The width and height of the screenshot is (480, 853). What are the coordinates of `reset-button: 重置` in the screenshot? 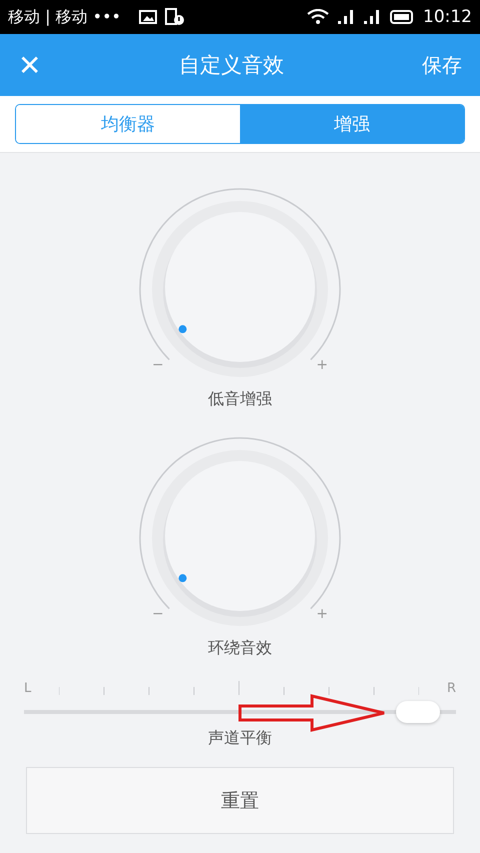 It's located at (240, 800).